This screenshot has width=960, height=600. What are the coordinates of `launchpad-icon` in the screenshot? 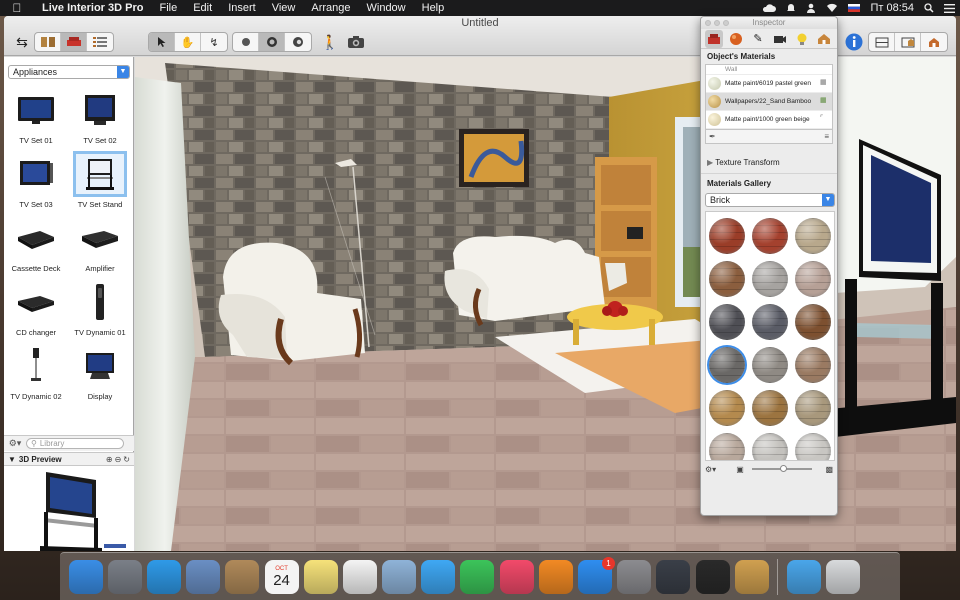 It's located at (124, 576).